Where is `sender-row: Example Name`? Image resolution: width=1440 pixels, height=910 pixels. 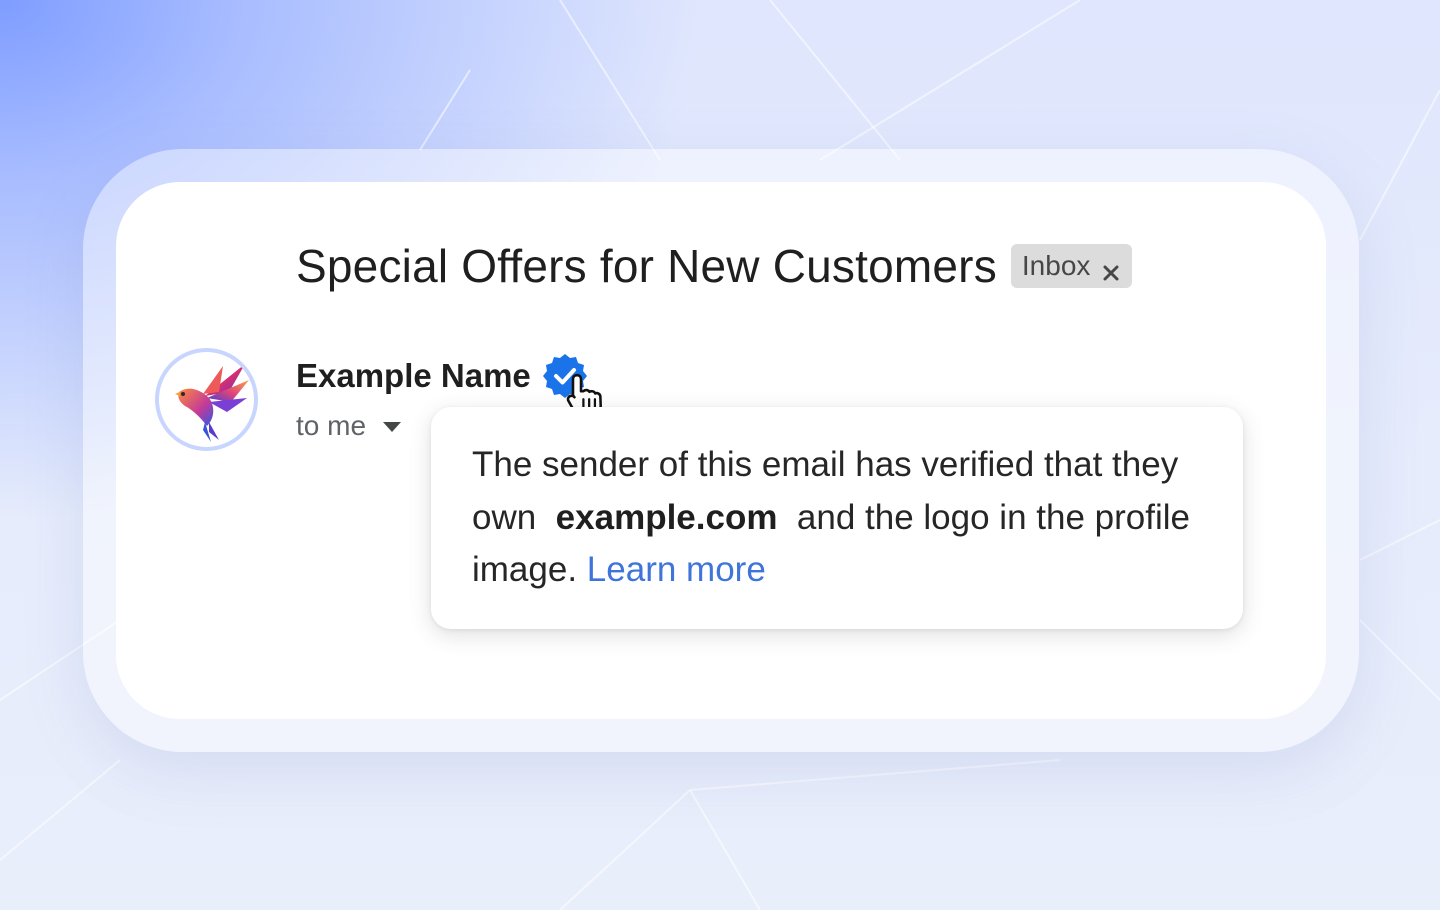 sender-row: Example Name is located at coordinates (449, 384).